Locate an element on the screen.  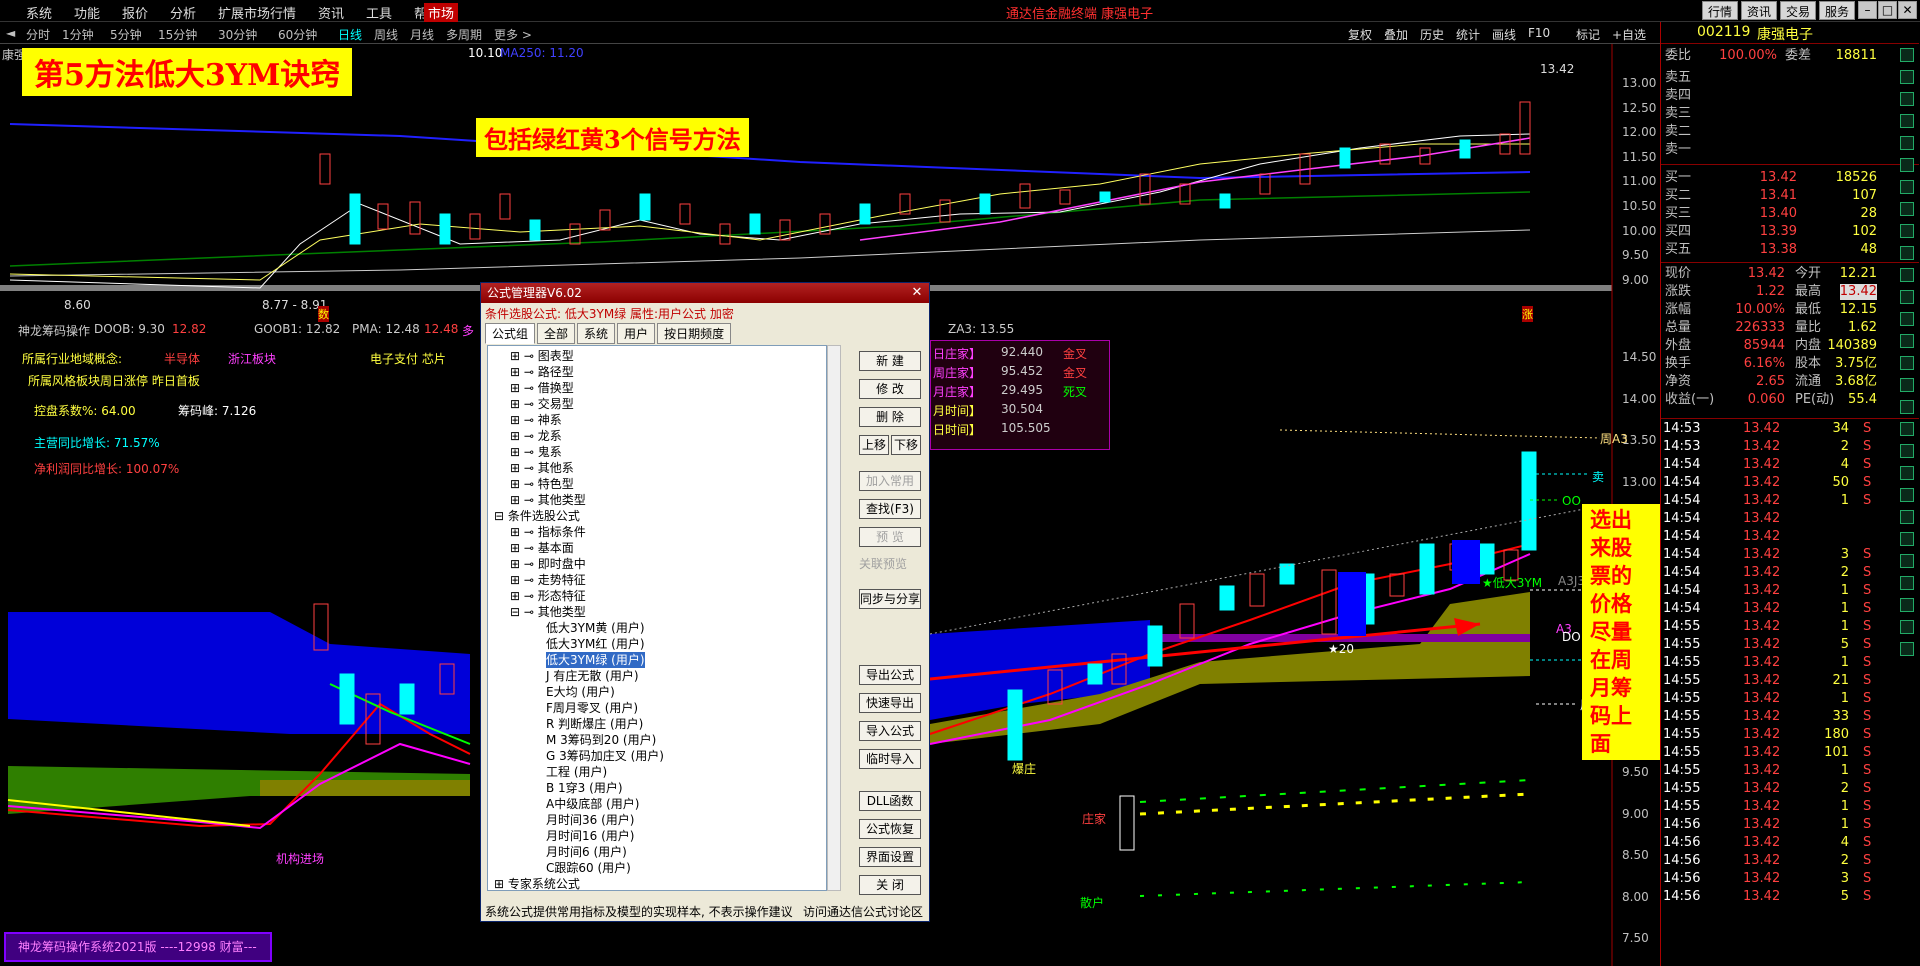
dialog-button-6: 查找(F3) is located at coordinates (890, 509).